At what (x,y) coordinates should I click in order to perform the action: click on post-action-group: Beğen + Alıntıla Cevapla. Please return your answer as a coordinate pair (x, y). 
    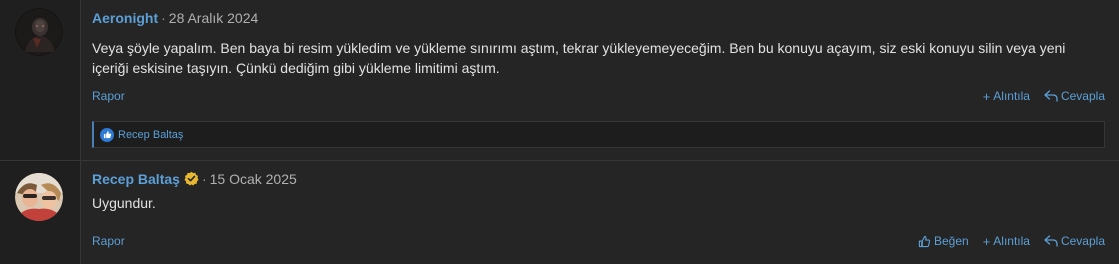
    Looking at the image, I should click on (1011, 241).